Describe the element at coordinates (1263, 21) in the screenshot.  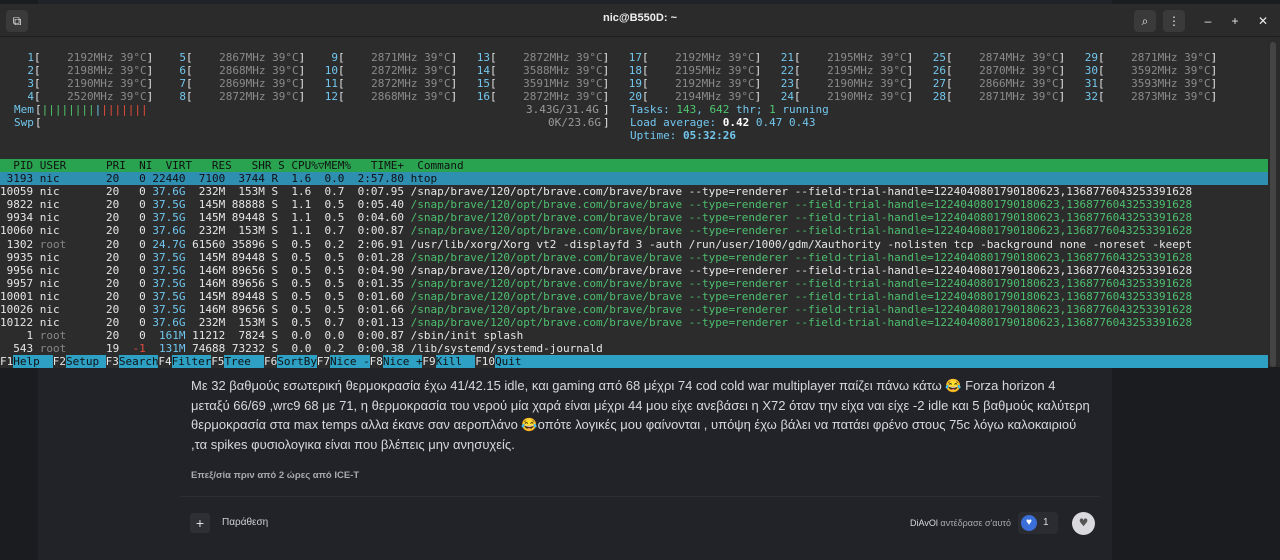
I see `close-icon: ✕` at that location.